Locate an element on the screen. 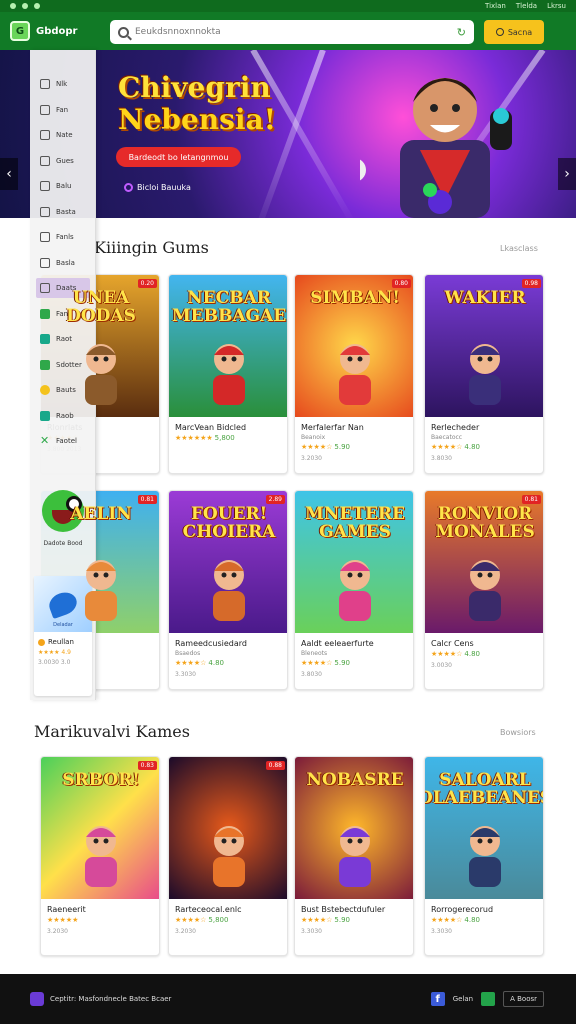  sidebar-item: Gues is located at coordinates (63, 161).